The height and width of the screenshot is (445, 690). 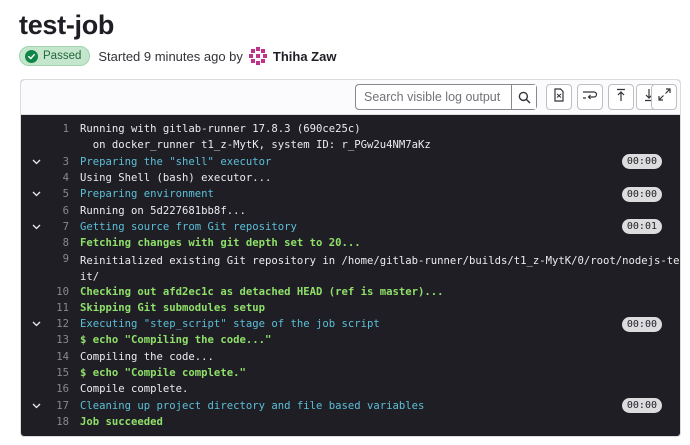 I want to click on fullscreen-icon, so click(x=664, y=97).